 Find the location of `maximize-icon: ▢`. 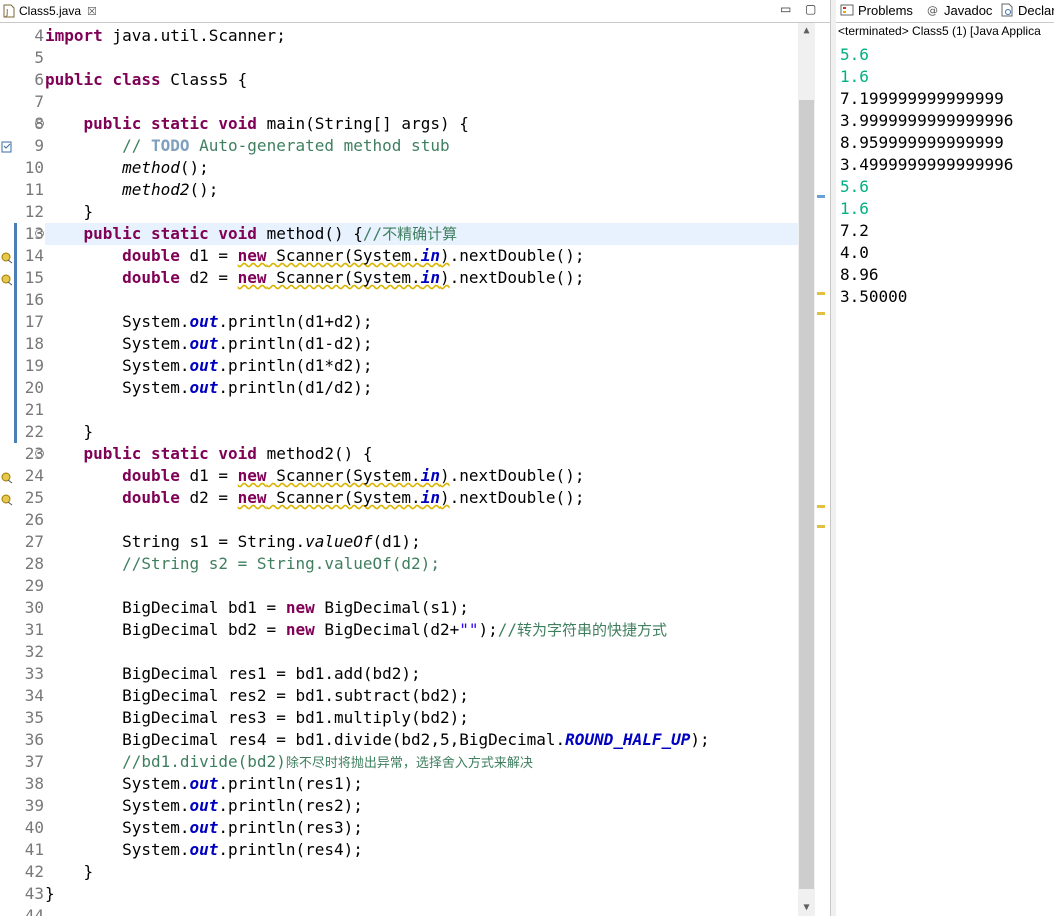

maximize-icon: ▢ is located at coordinates (810, 9).